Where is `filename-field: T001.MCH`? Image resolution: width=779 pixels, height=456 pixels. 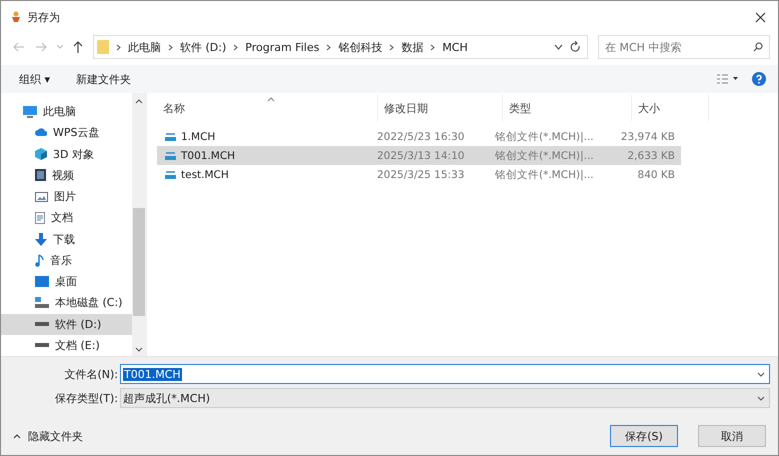 filename-field: T001.MCH is located at coordinates (445, 374).